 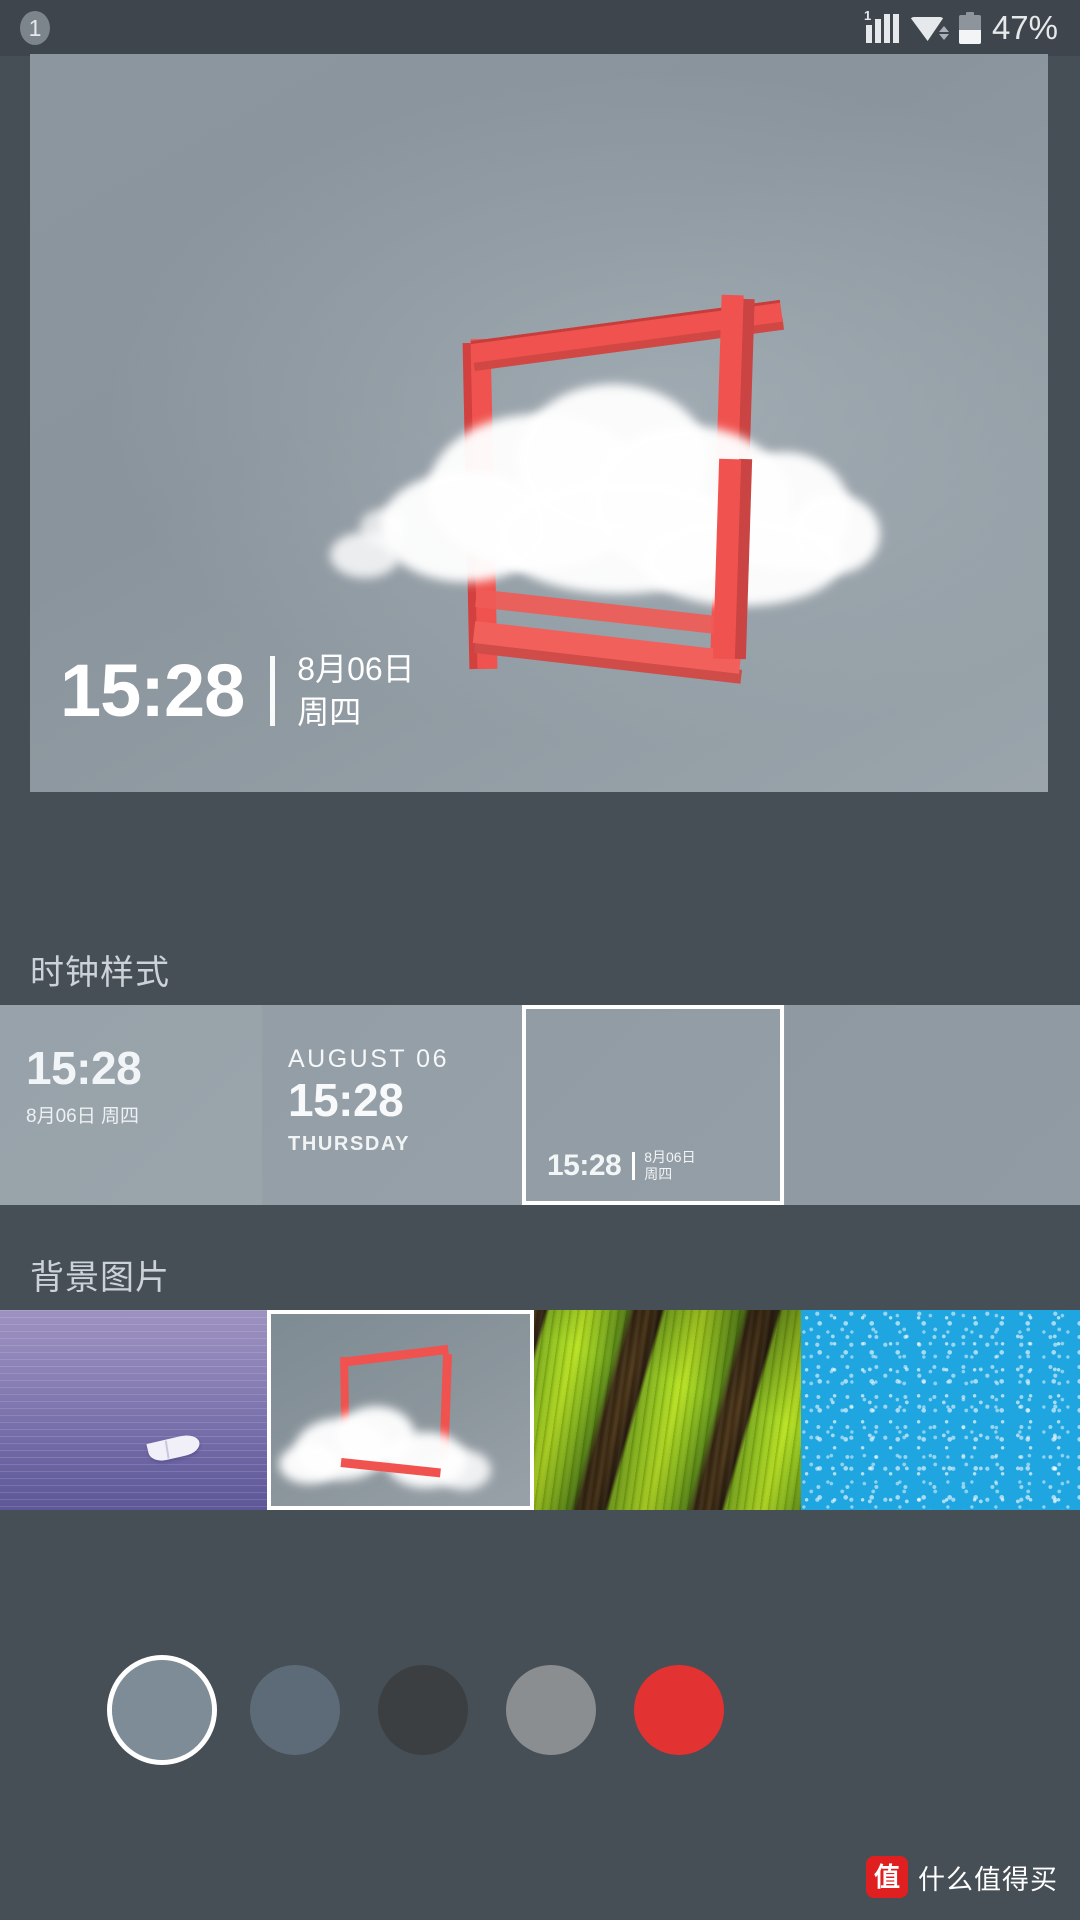 What do you see at coordinates (346, 1100) in the screenshot?
I see `clock-style-2-time: 15:28` at bounding box center [346, 1100].